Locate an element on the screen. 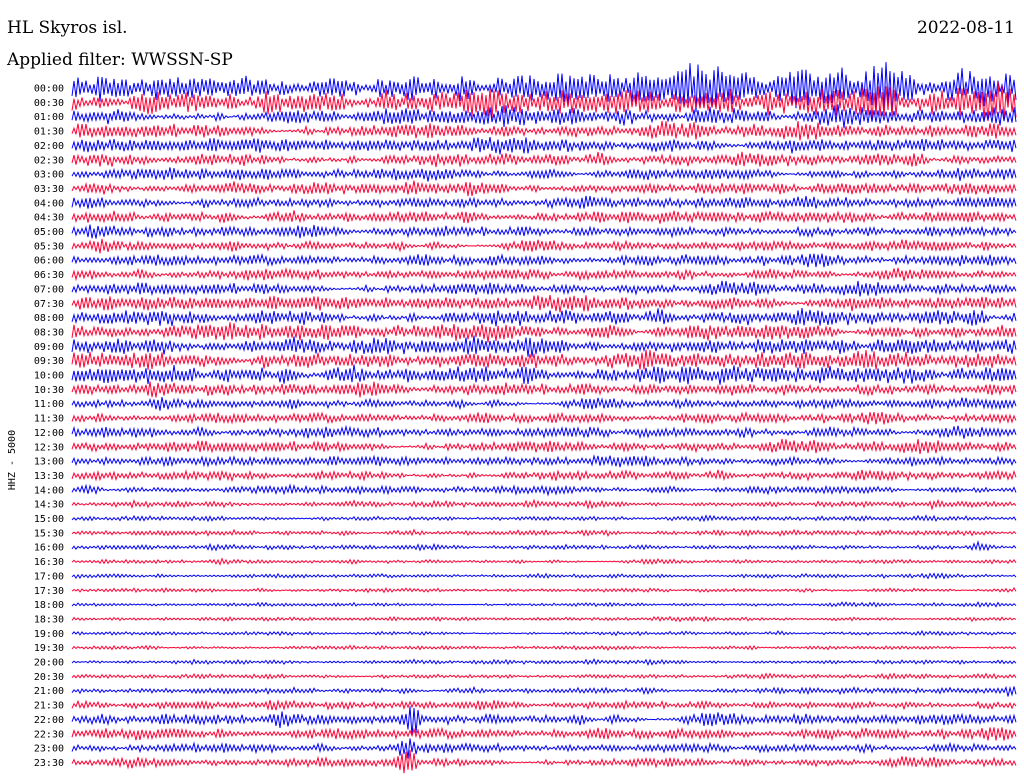  trace-2000 is located at coordinates (544, 662).